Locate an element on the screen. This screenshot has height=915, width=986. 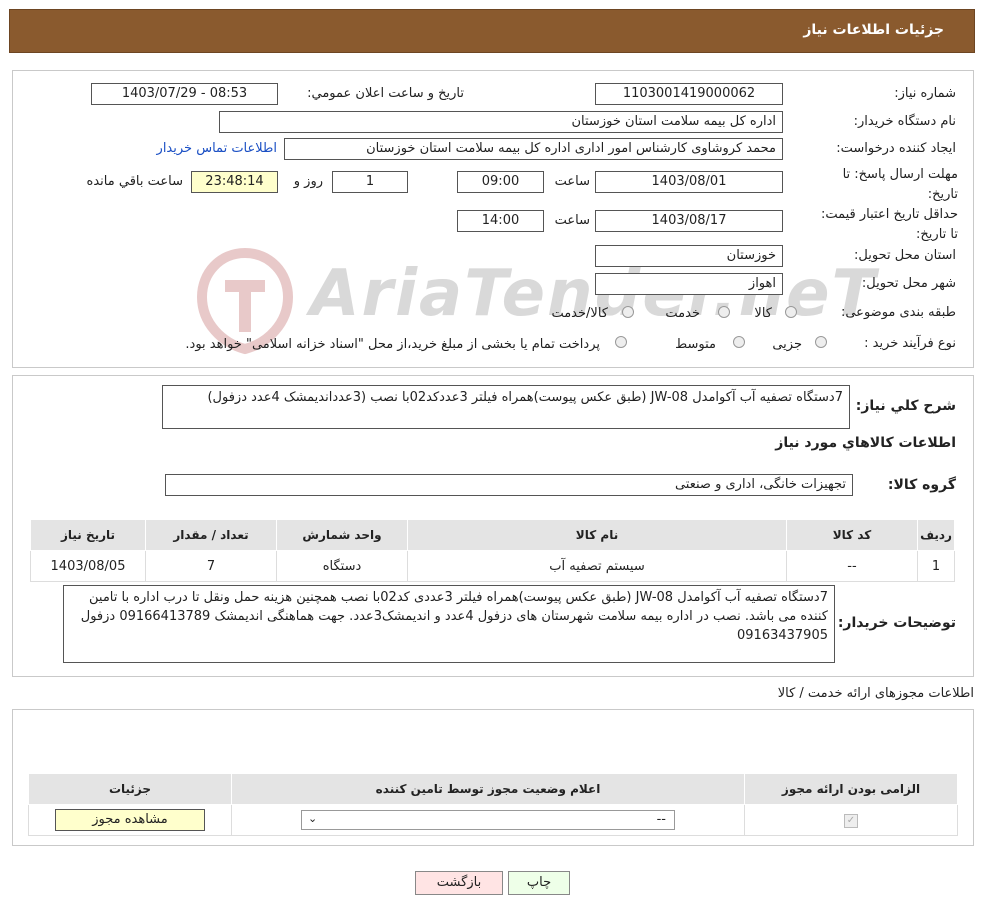
category-option-goods: کالا is located at coordinates (763, 313).